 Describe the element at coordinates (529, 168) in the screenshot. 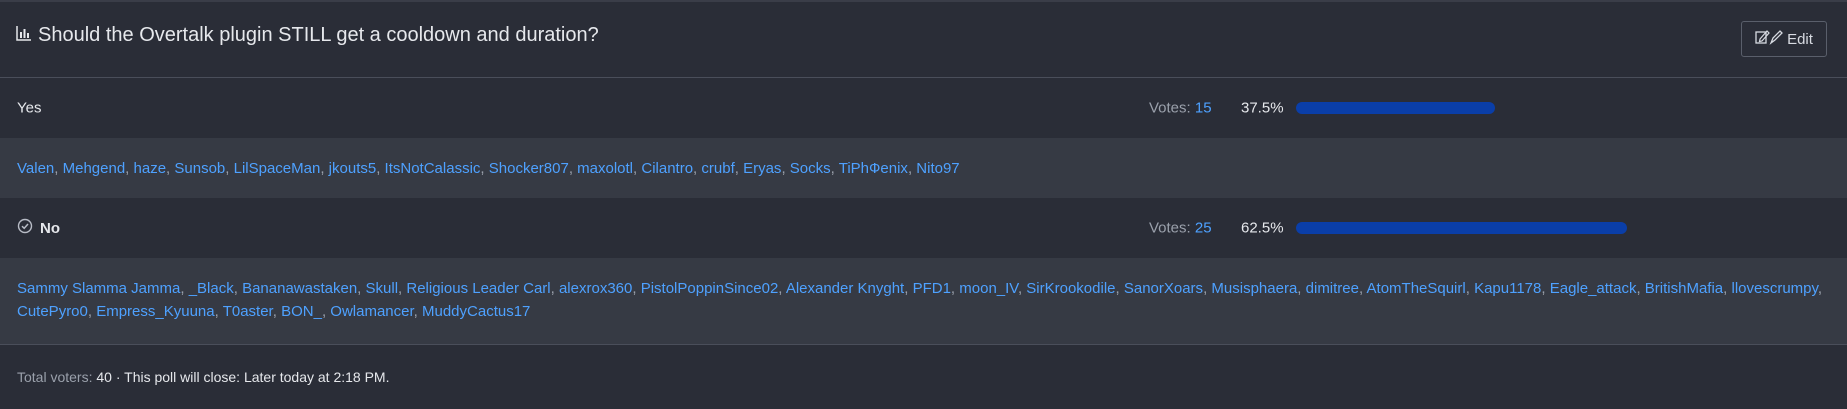

I see `voter-link: Shocker807` at that location.